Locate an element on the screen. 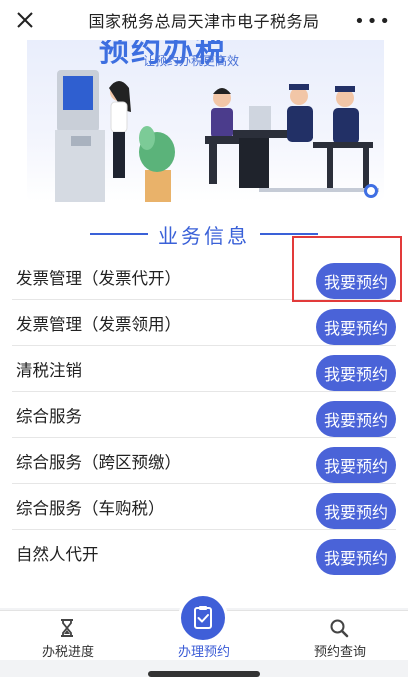  list-item: 自然人代开 我要预约 is located at coordinates (204, 553).